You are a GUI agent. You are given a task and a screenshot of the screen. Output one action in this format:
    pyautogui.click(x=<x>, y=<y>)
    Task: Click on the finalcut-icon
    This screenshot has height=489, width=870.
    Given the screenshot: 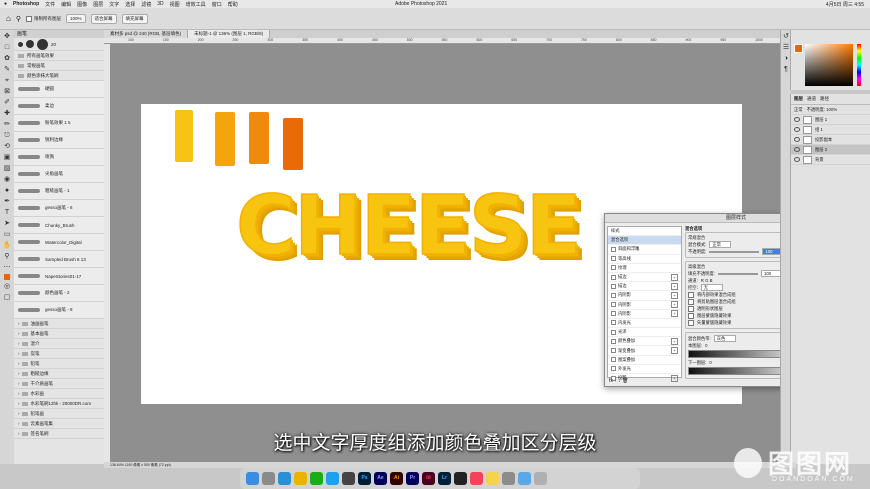 What is the action you would take?
    pyautogui.click(x=348, y=478)
    